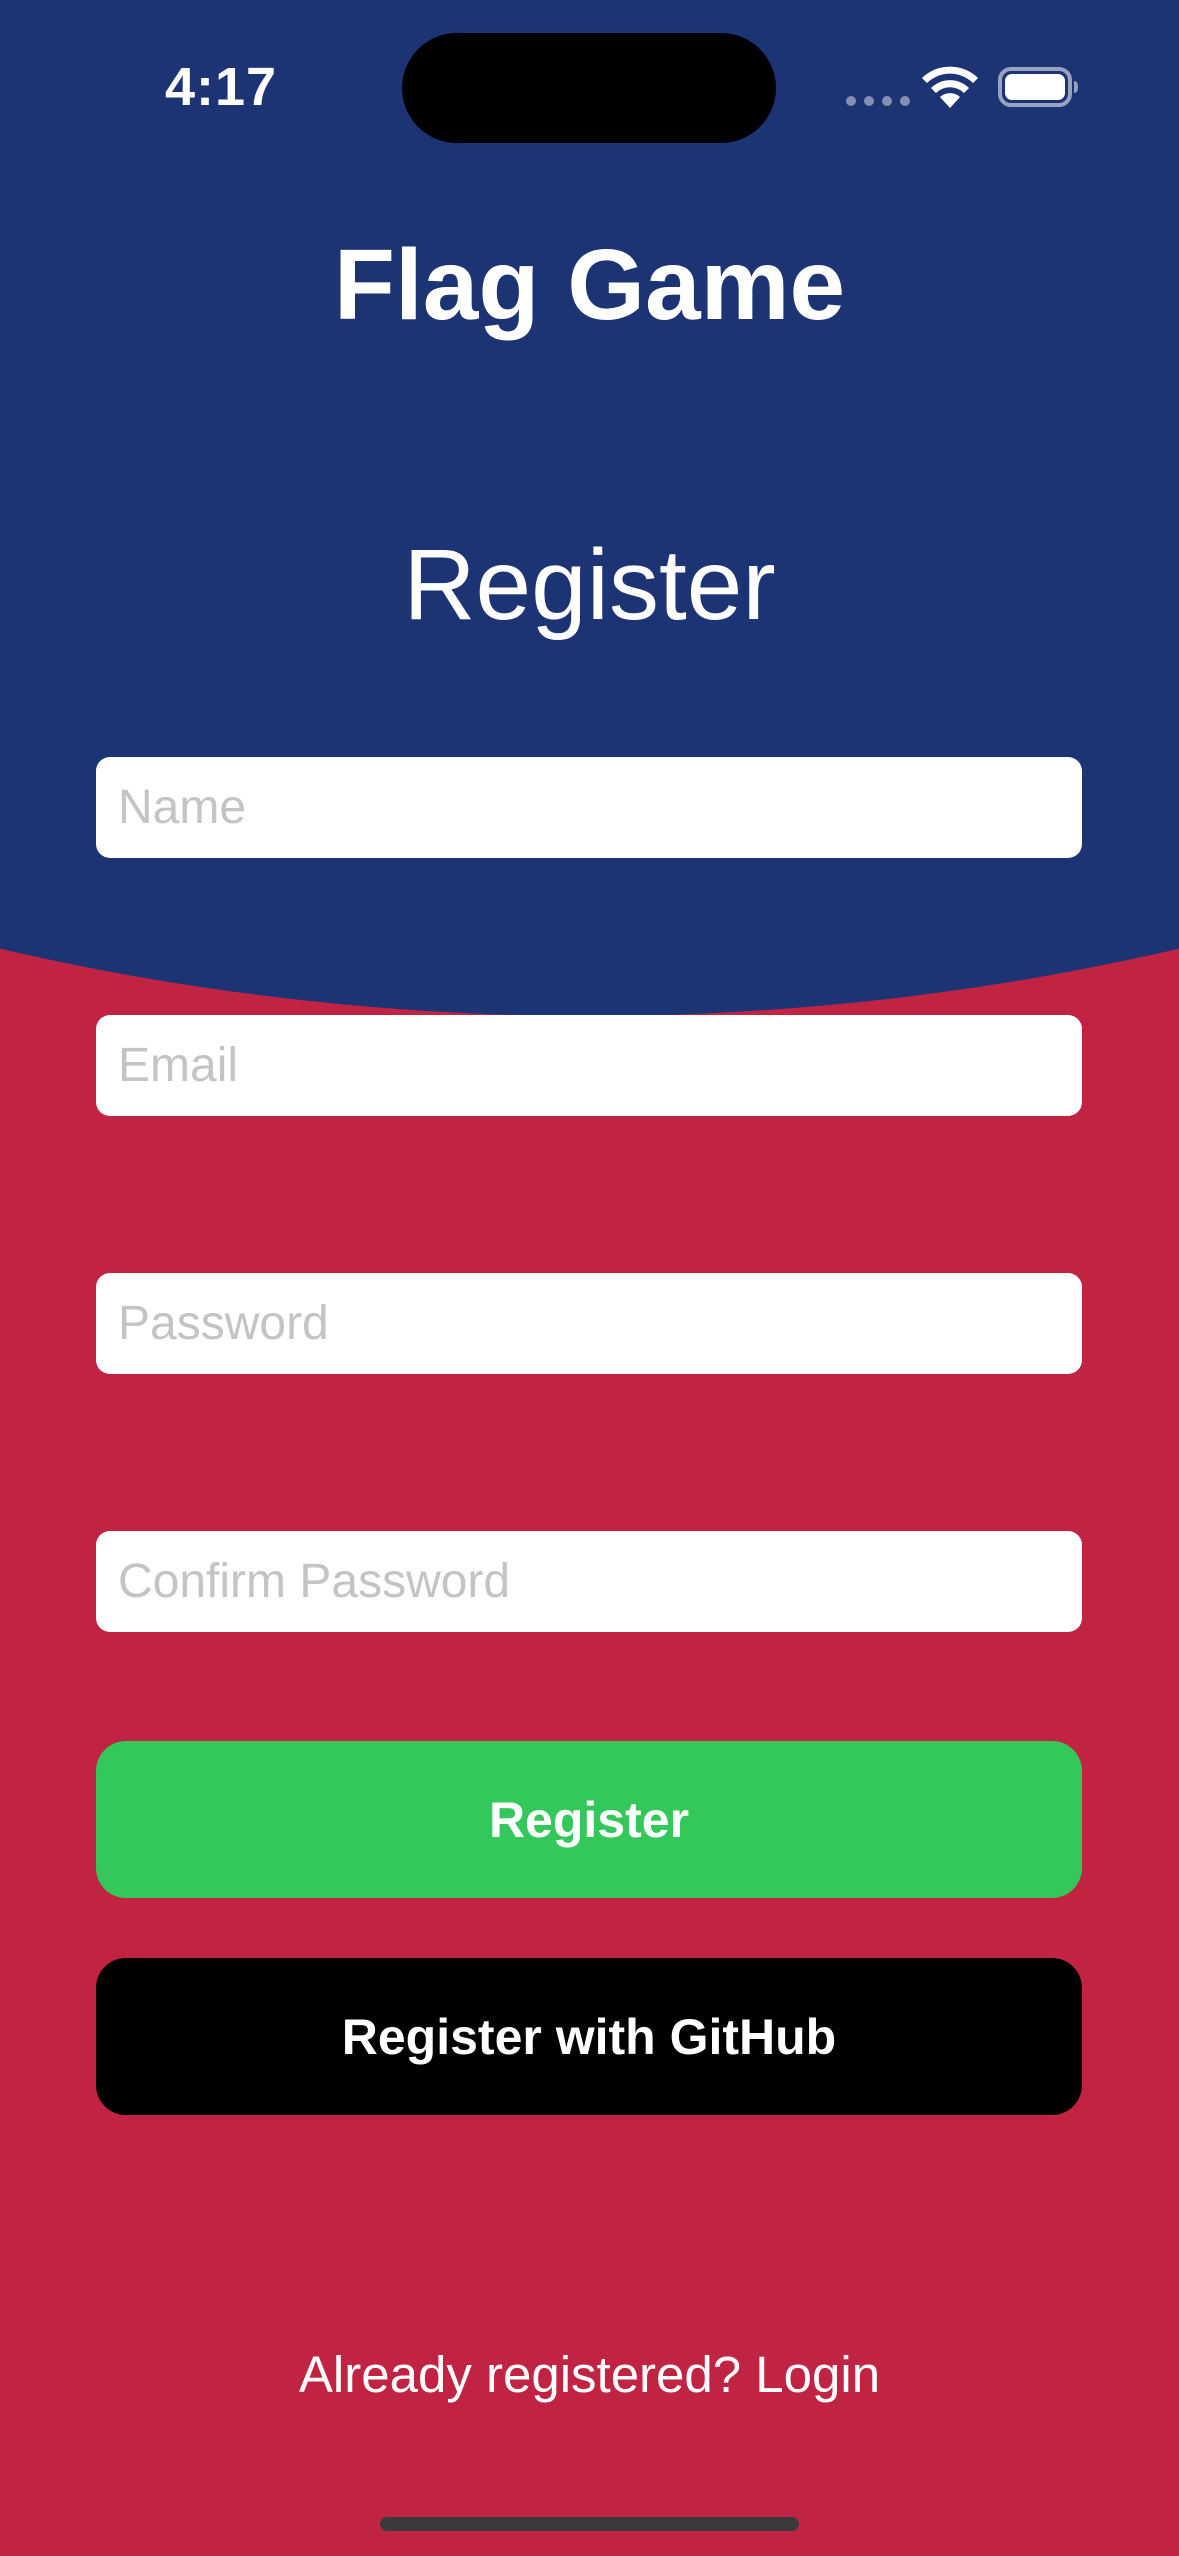 The height and width of the screenshot is (2556, 1179). Describe the element at coordinates (589, 1581) in the screenshot. I see `confirm-password-field` at that location.